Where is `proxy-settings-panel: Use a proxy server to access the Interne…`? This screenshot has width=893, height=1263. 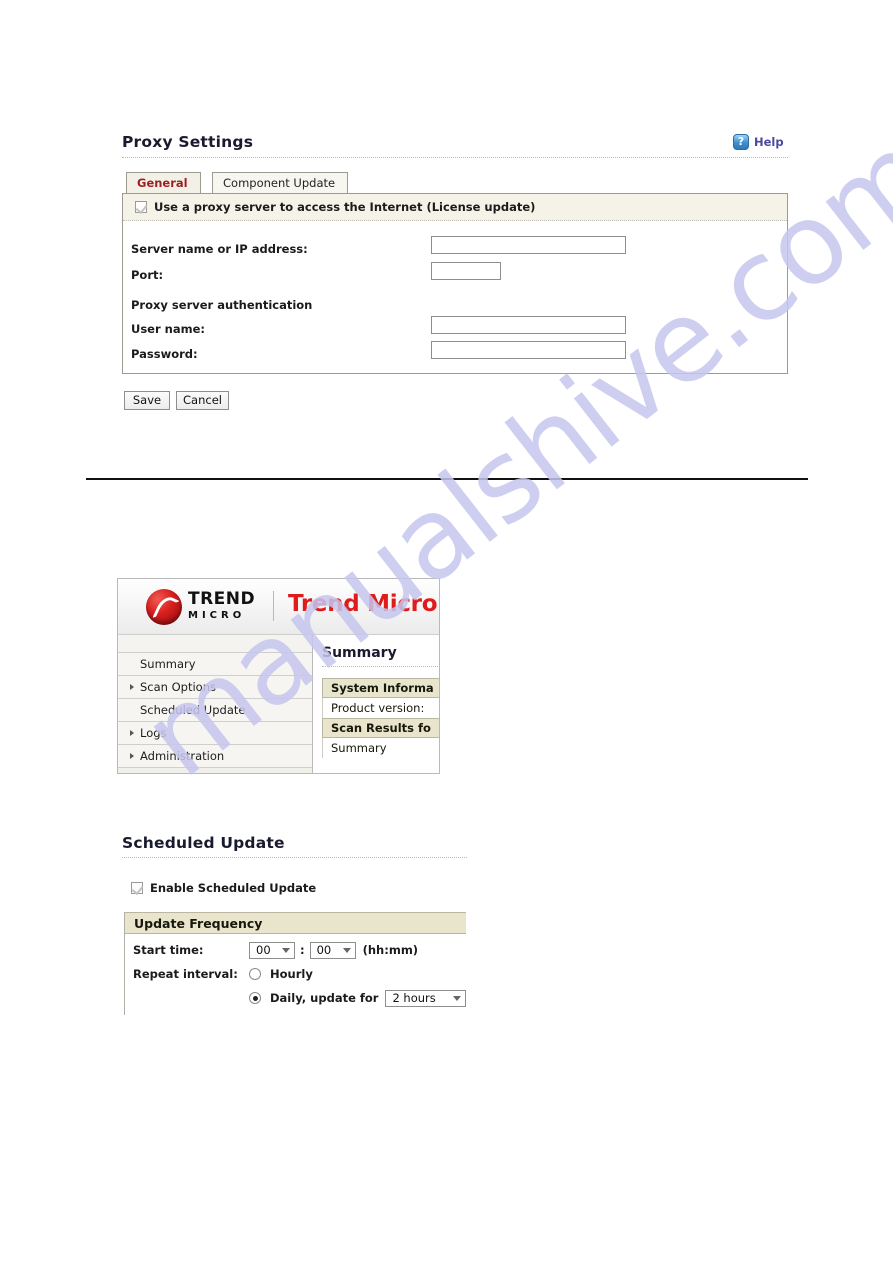 proxy-settings-panel: Use a proxy server to access the Interne… is located at coordinates (455, 283).